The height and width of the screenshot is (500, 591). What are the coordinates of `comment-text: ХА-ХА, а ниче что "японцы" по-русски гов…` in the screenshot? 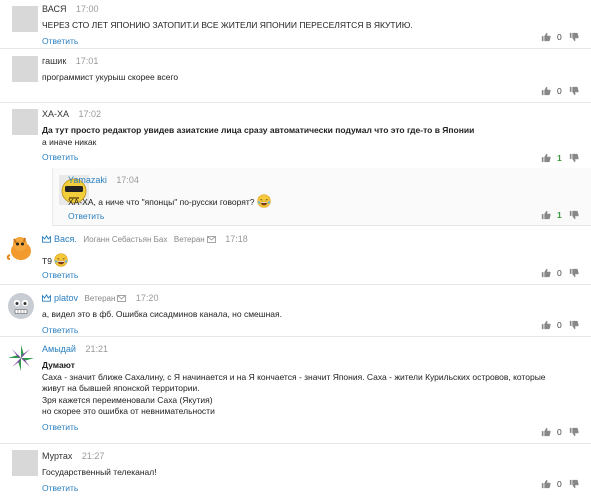 It's located at (323, 201).